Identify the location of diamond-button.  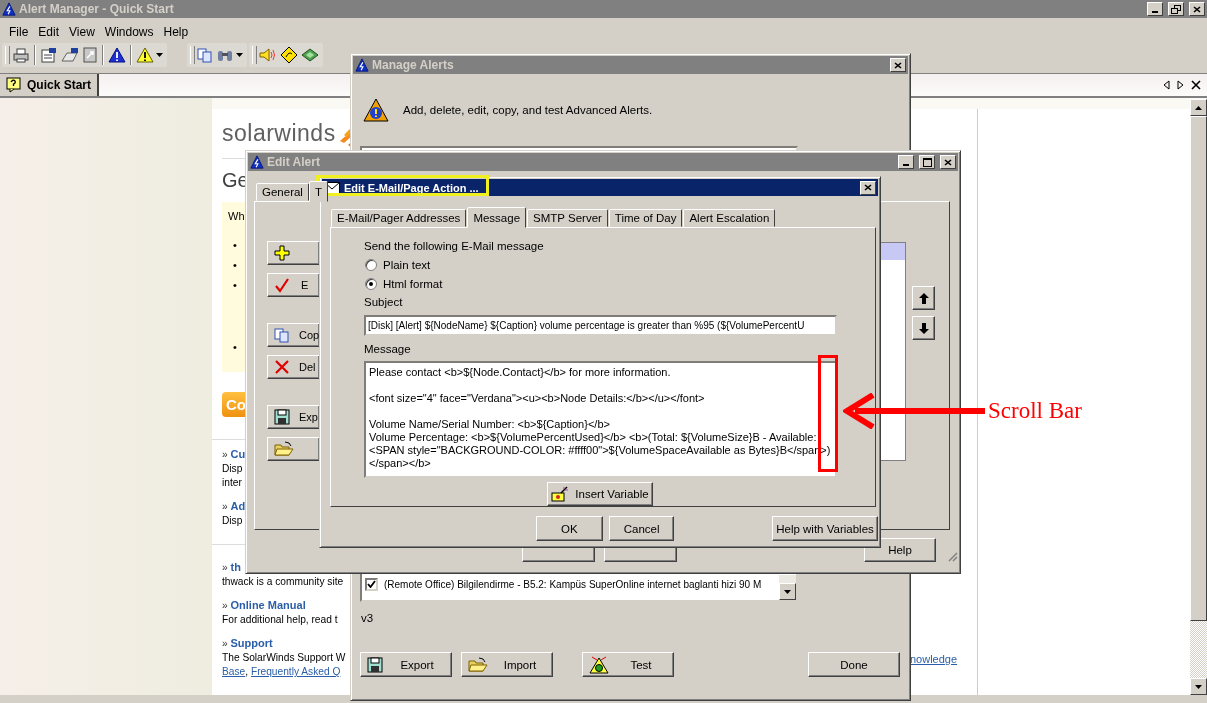
(289, 55).